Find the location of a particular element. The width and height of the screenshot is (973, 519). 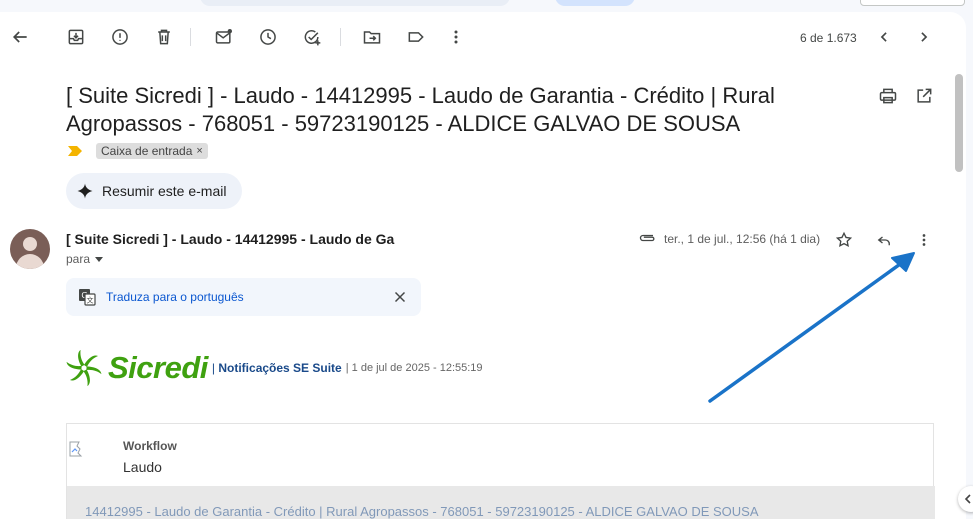

summarize-label: Resumir este e-mail is located at coordinates (164, 191).